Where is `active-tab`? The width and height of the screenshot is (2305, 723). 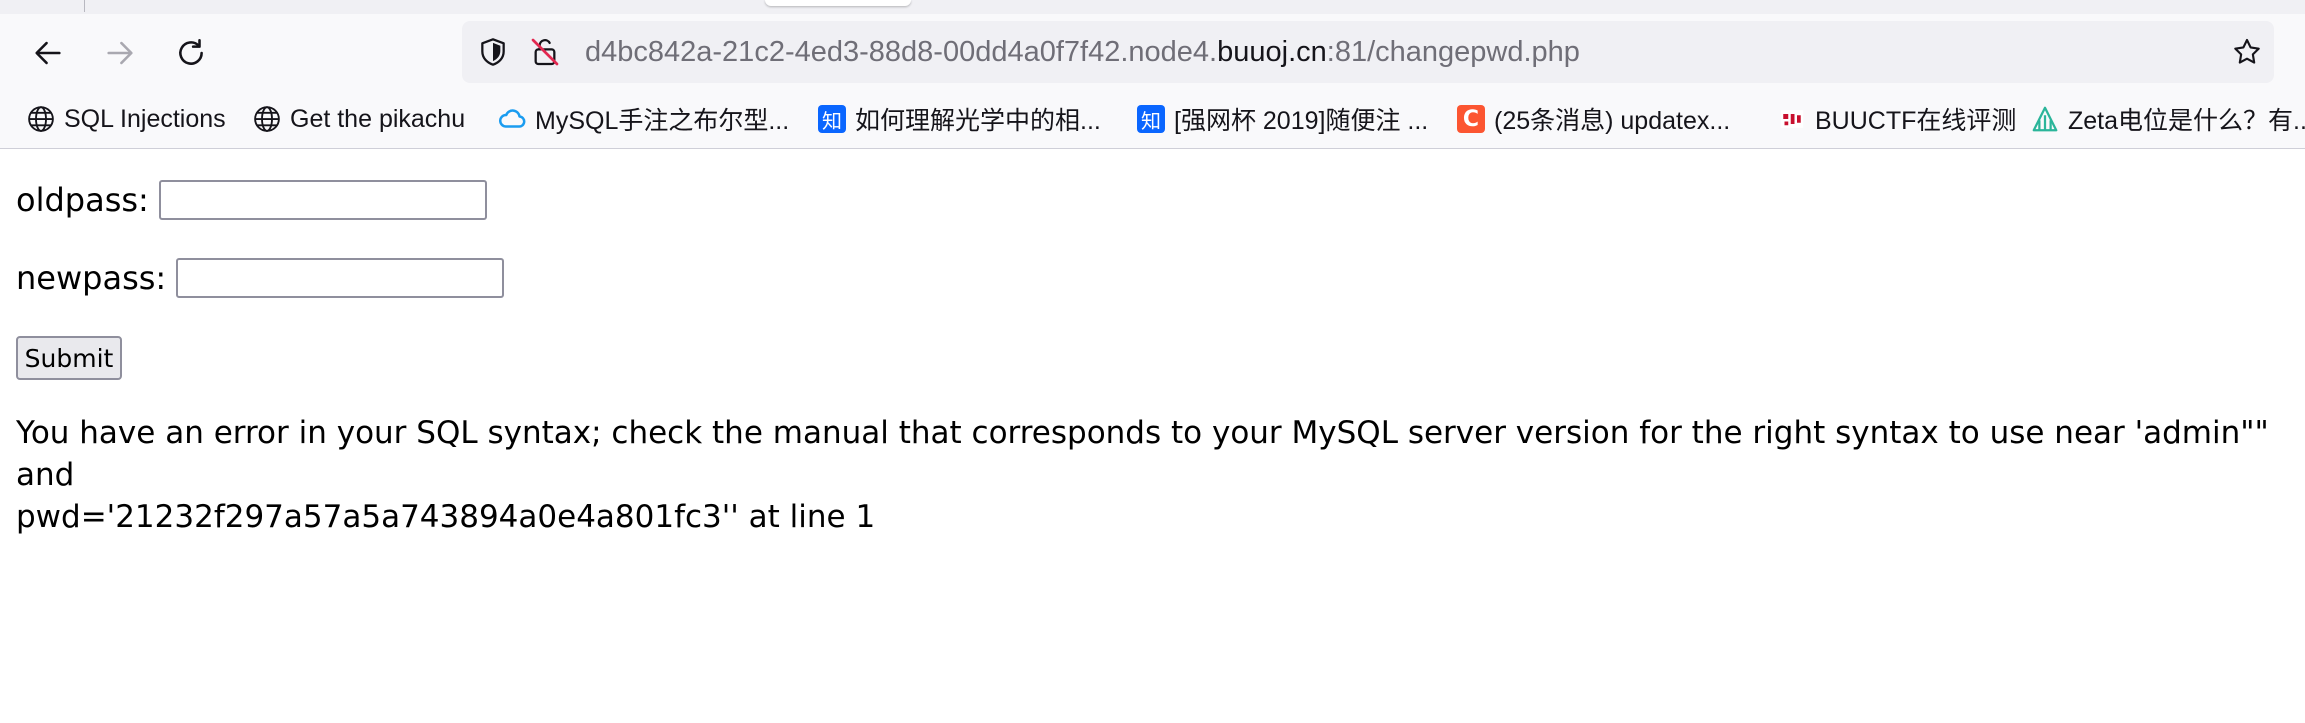 active-tab is located at coordinates (838, 3).